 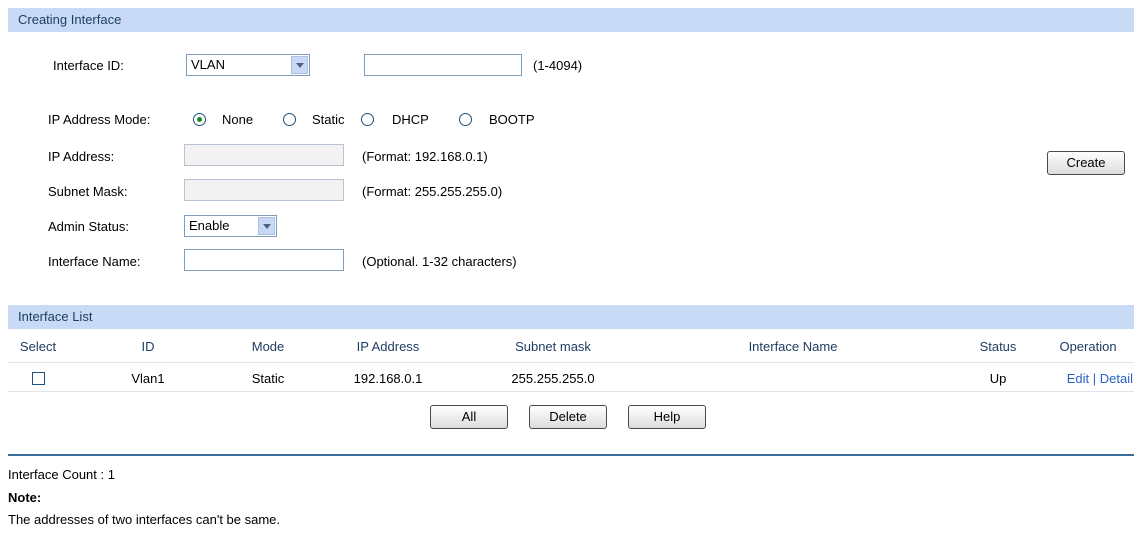 I want to click on admin-status-label: Admin Status:, so click(x=88, y=226).